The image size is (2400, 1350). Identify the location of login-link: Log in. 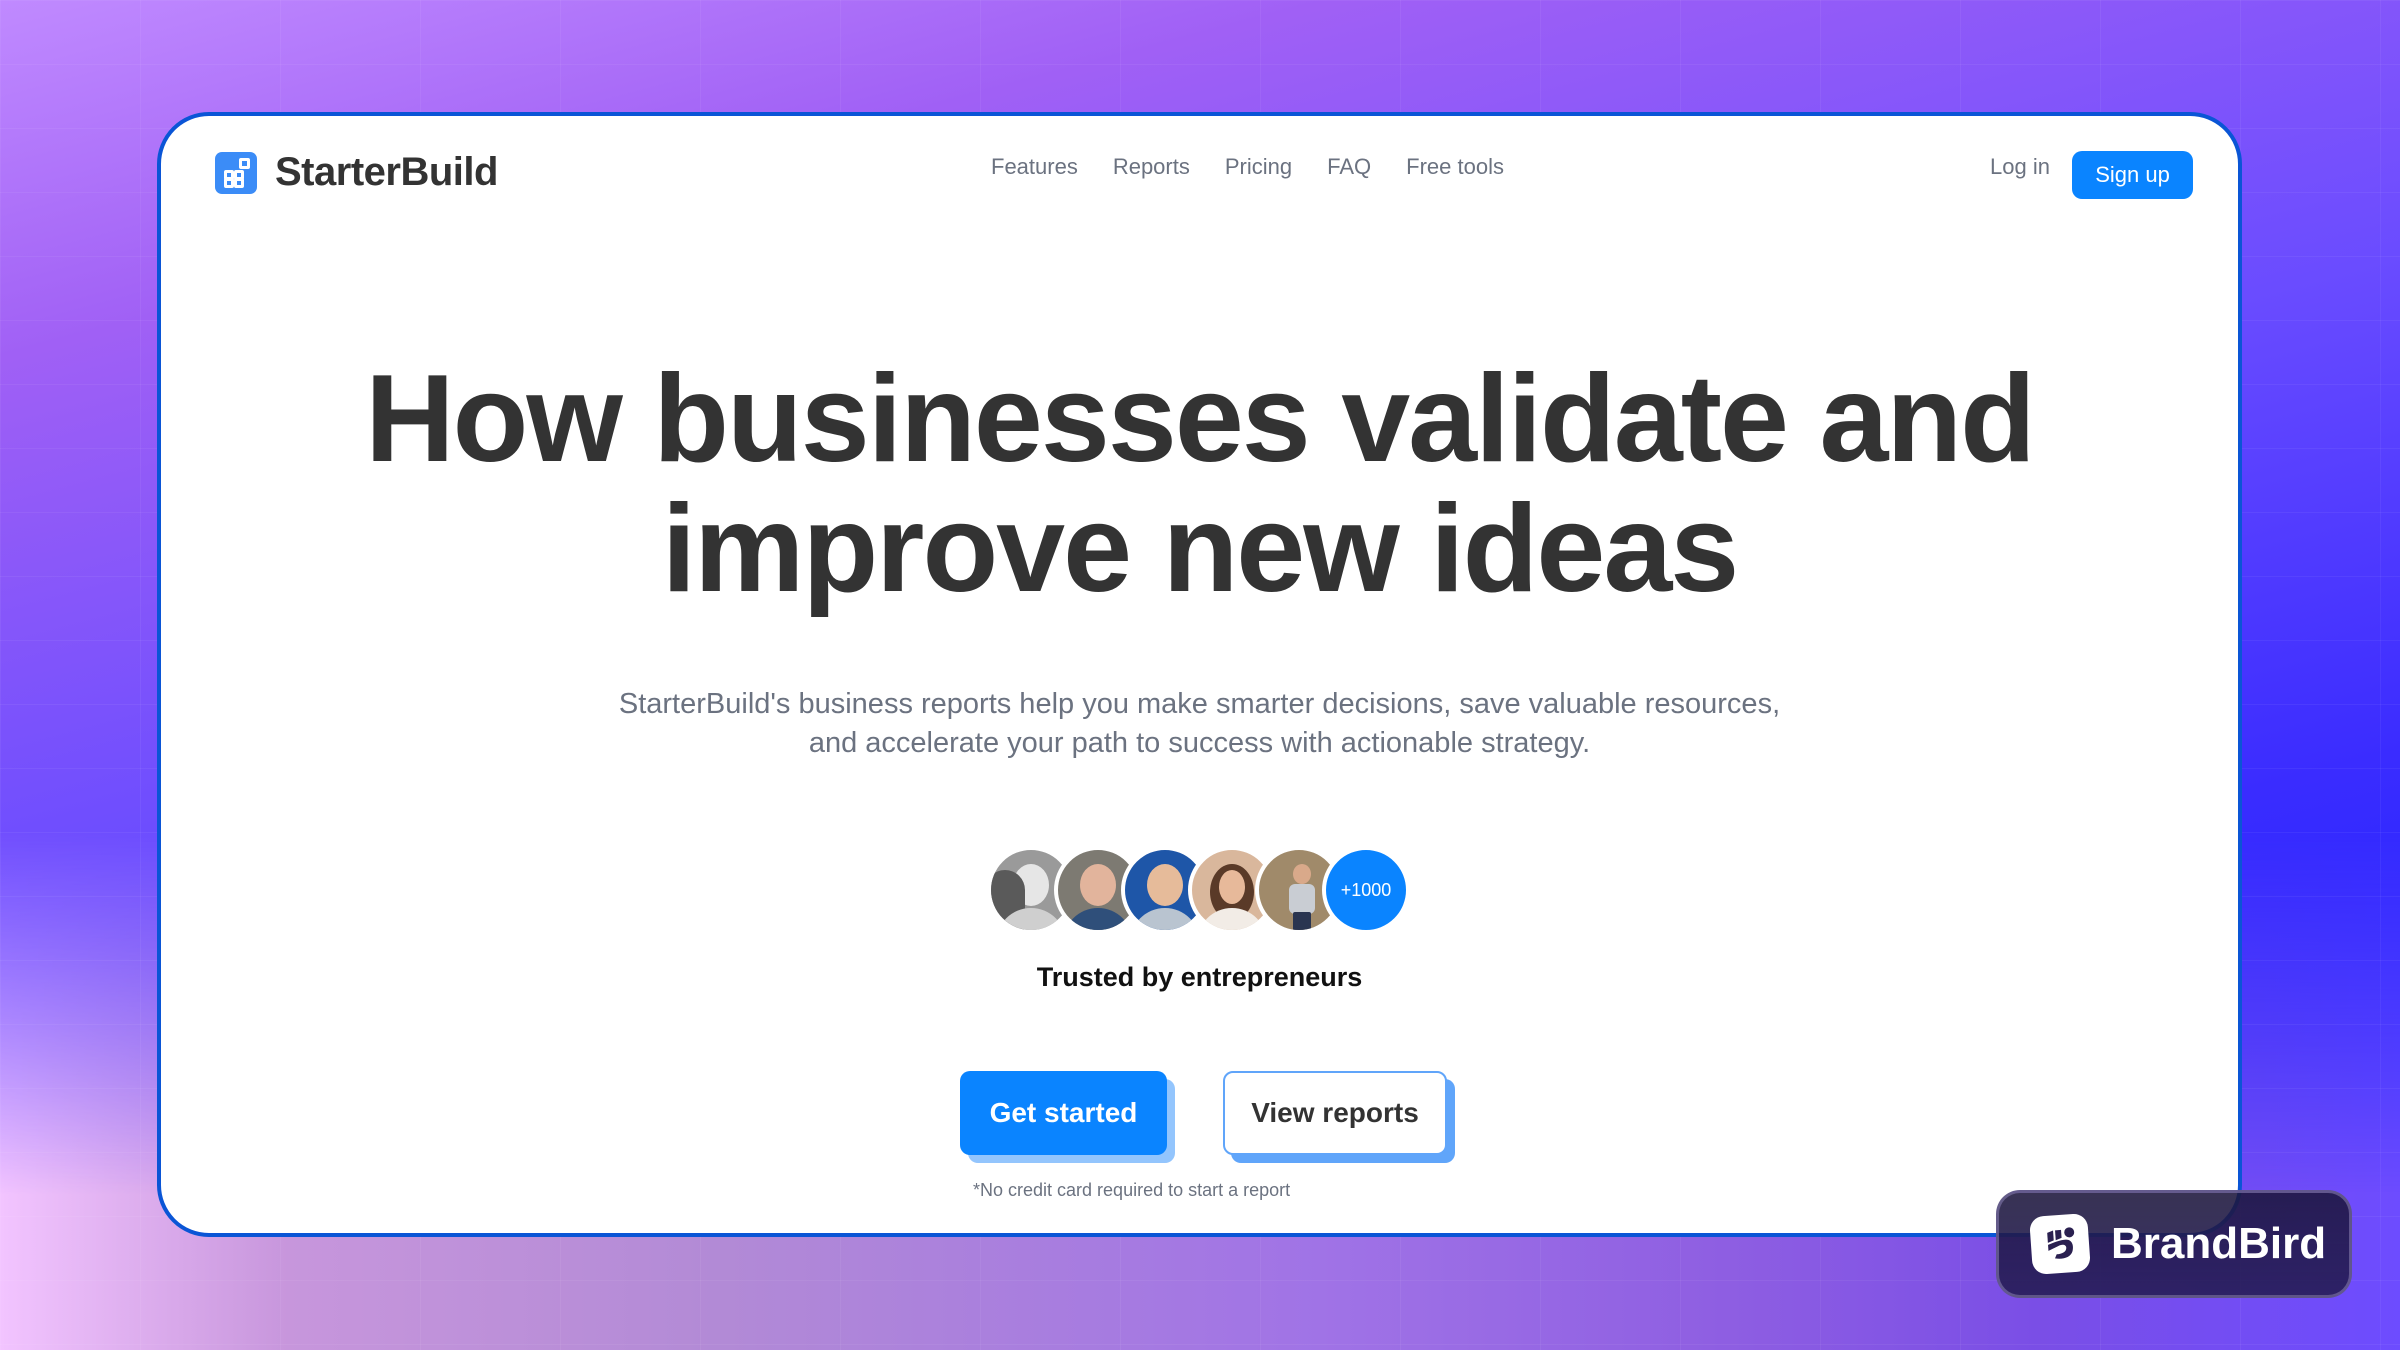
(2020, 167).